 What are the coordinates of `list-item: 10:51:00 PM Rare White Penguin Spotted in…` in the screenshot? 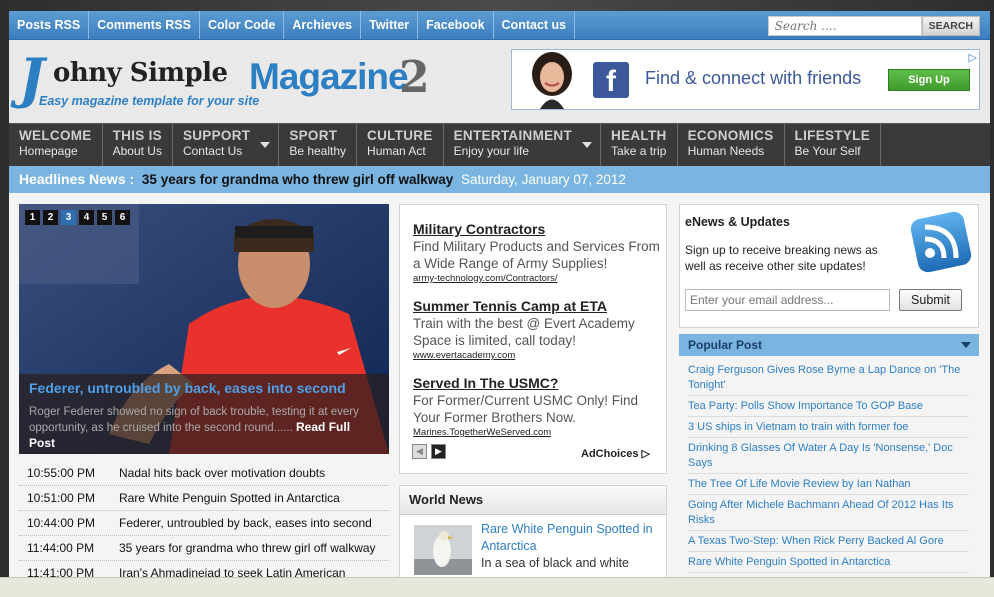 It's located at (204, 498).